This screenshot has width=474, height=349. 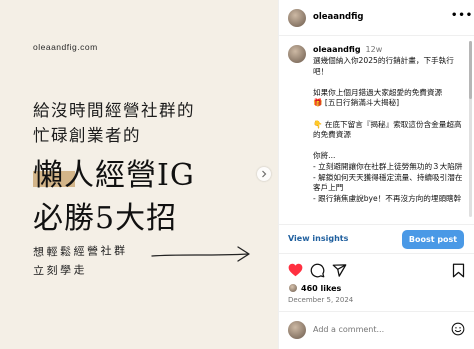 What do you see at coordinates (376, 18) in the screenshot?
I see `post-header: oleaandfig •••` at bounding box center [376, 18].